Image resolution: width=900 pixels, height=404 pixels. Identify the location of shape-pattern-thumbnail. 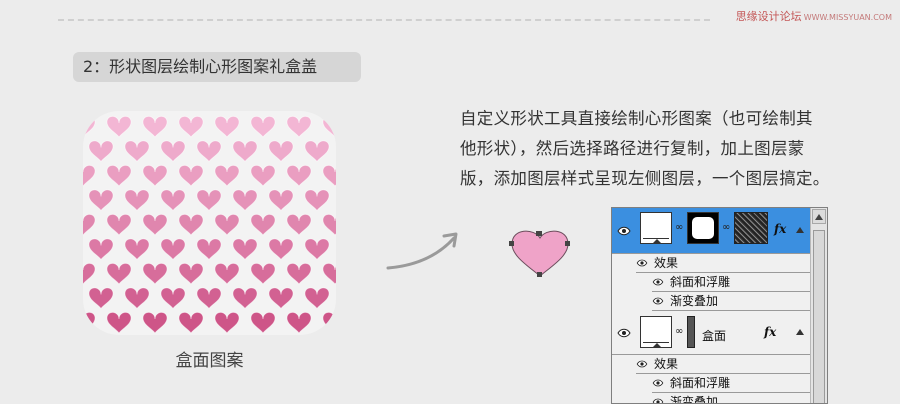
(751, 228).